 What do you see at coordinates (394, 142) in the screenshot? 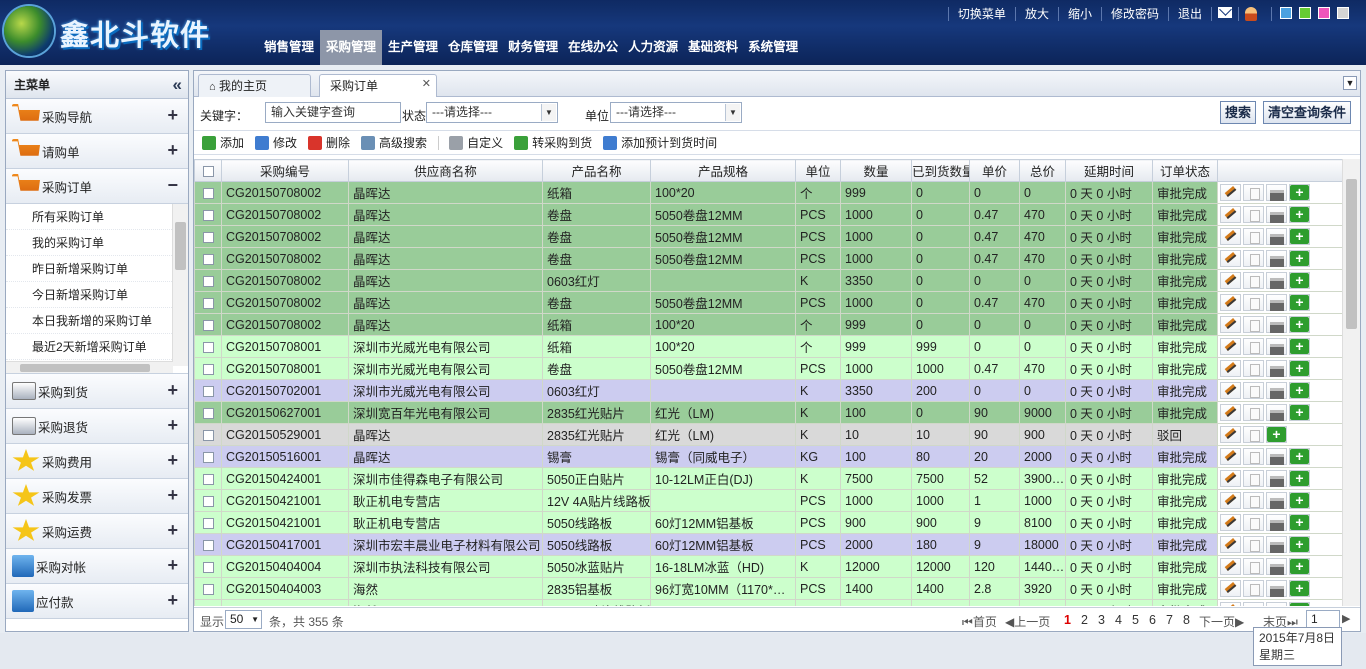
I see `toolbar-button-3: 高级搜索` at bounding box center [394, 142].